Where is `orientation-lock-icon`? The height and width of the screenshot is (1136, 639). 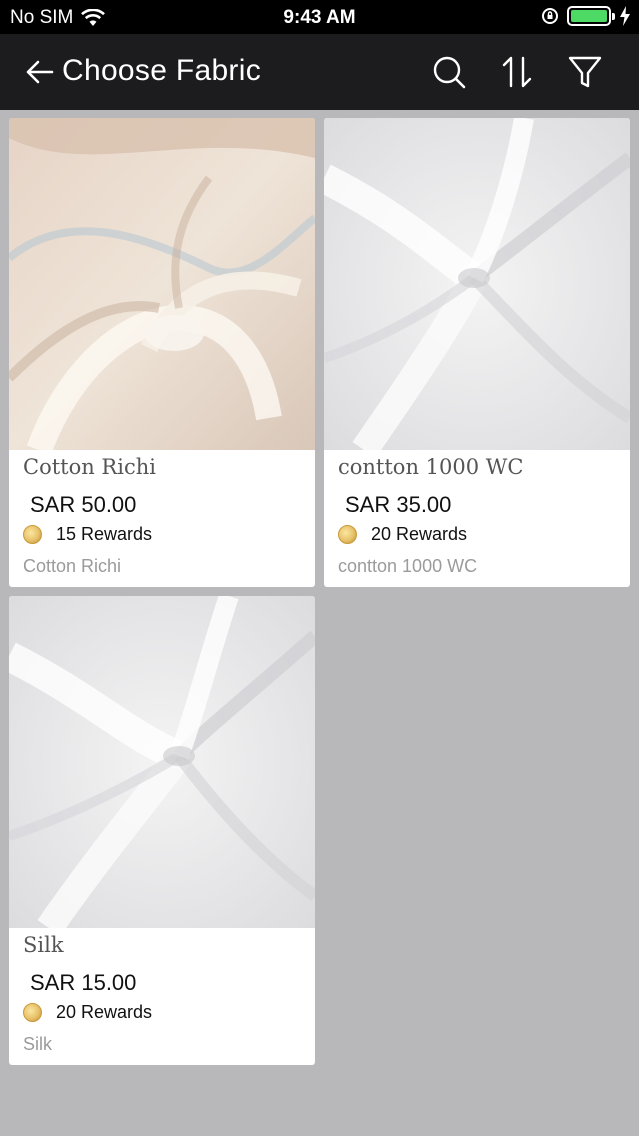 orientation-lock-icon is located at coordinates (550, 16).